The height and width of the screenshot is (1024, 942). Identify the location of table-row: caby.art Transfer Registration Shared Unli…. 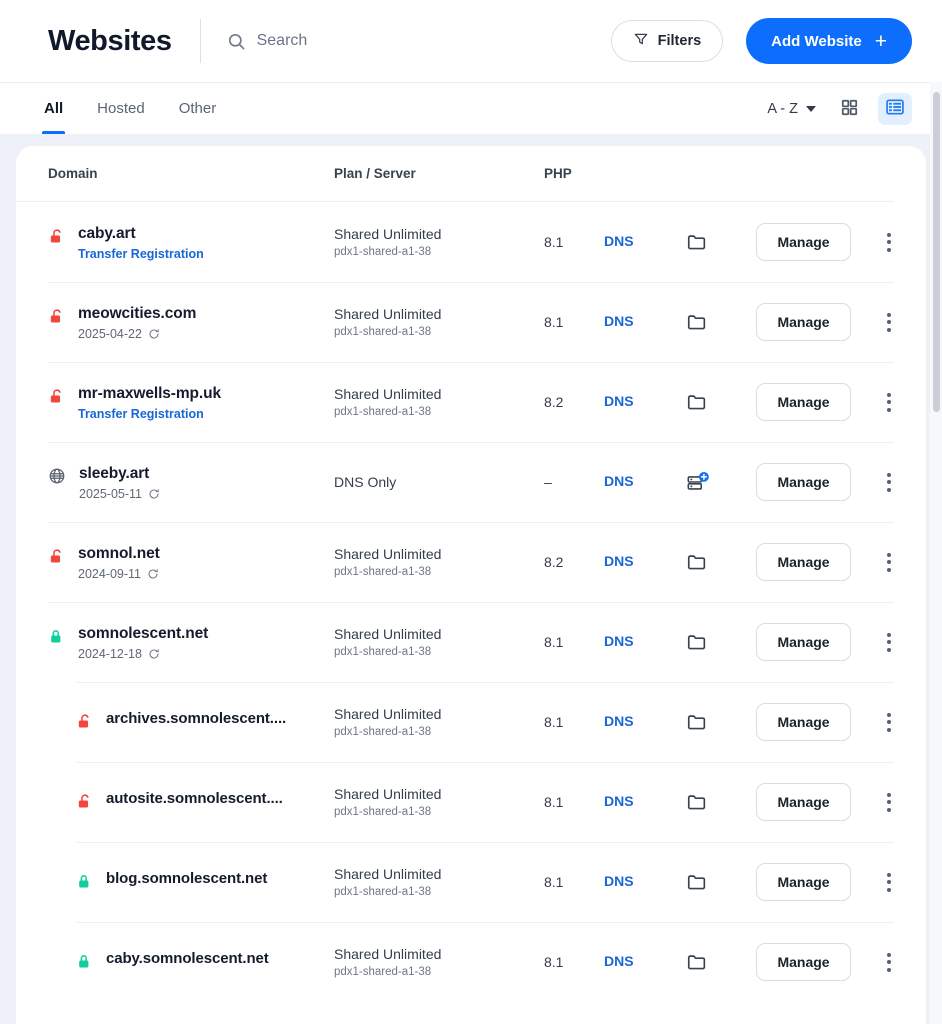
(471, 242).